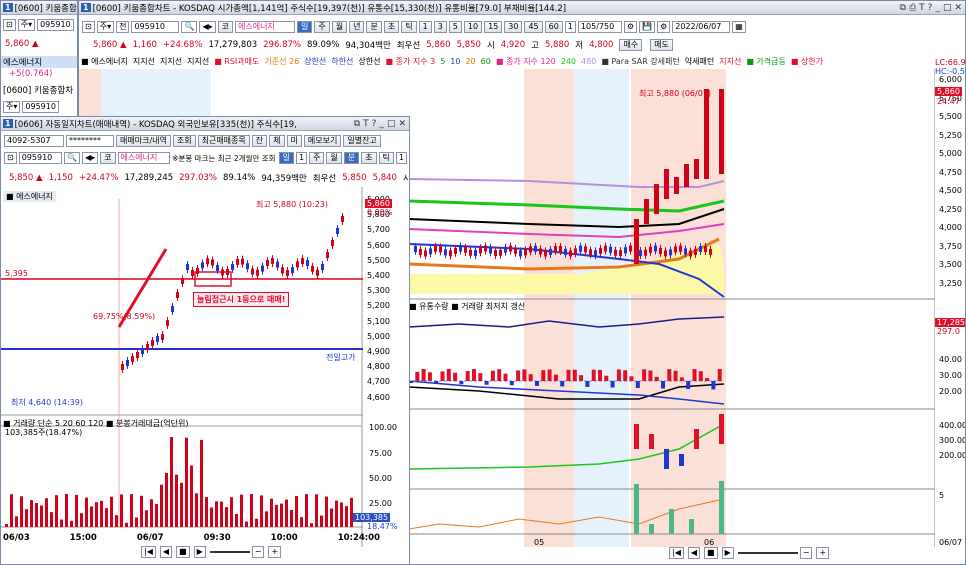 This screenshot has height=565, width=966. Describe the element at coordinates (526, 61) in the screenshot. I see `legend-item: ■ 종가 지수 120` at that location.